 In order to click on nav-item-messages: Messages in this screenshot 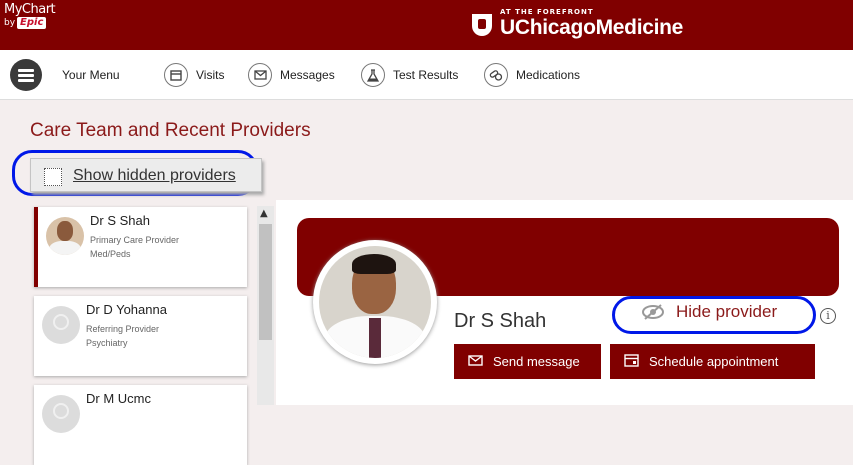, I will do `click(291, 75)`.